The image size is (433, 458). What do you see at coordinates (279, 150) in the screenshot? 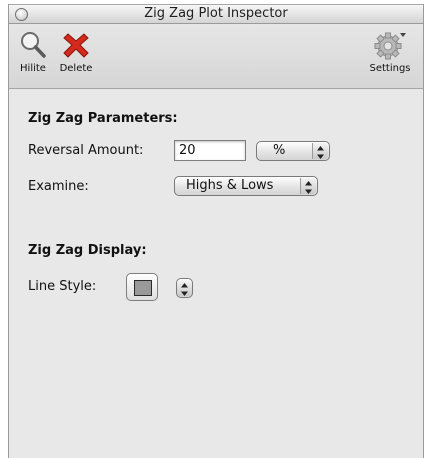
I see `reversal-unit-value: %` at bounding box center [279, 150].